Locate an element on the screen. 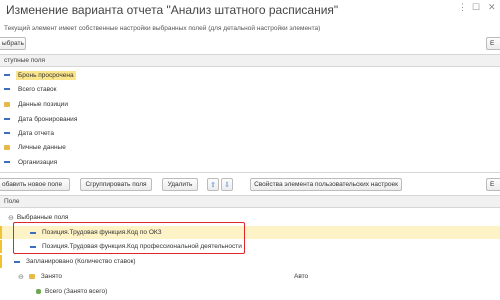  select-button: ыбрать is located at coordinates (13, 43).